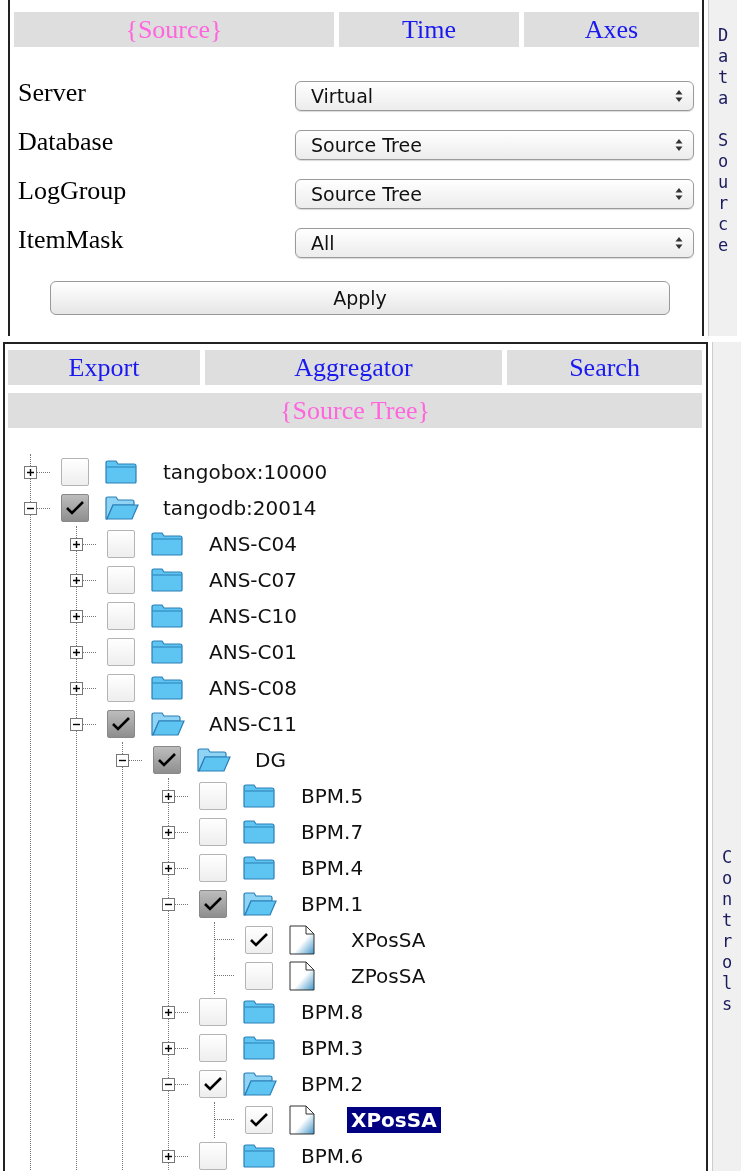  I want to click on tree-item: ANS-C04, so click(253, 544).